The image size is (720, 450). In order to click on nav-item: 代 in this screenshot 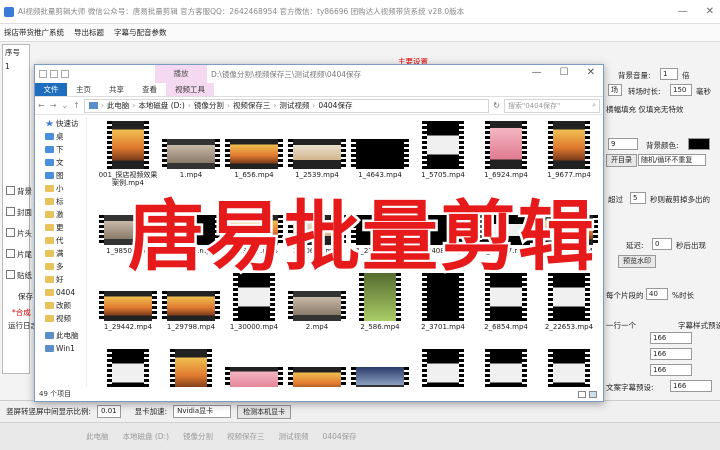, I will do `click(60, 240)`.